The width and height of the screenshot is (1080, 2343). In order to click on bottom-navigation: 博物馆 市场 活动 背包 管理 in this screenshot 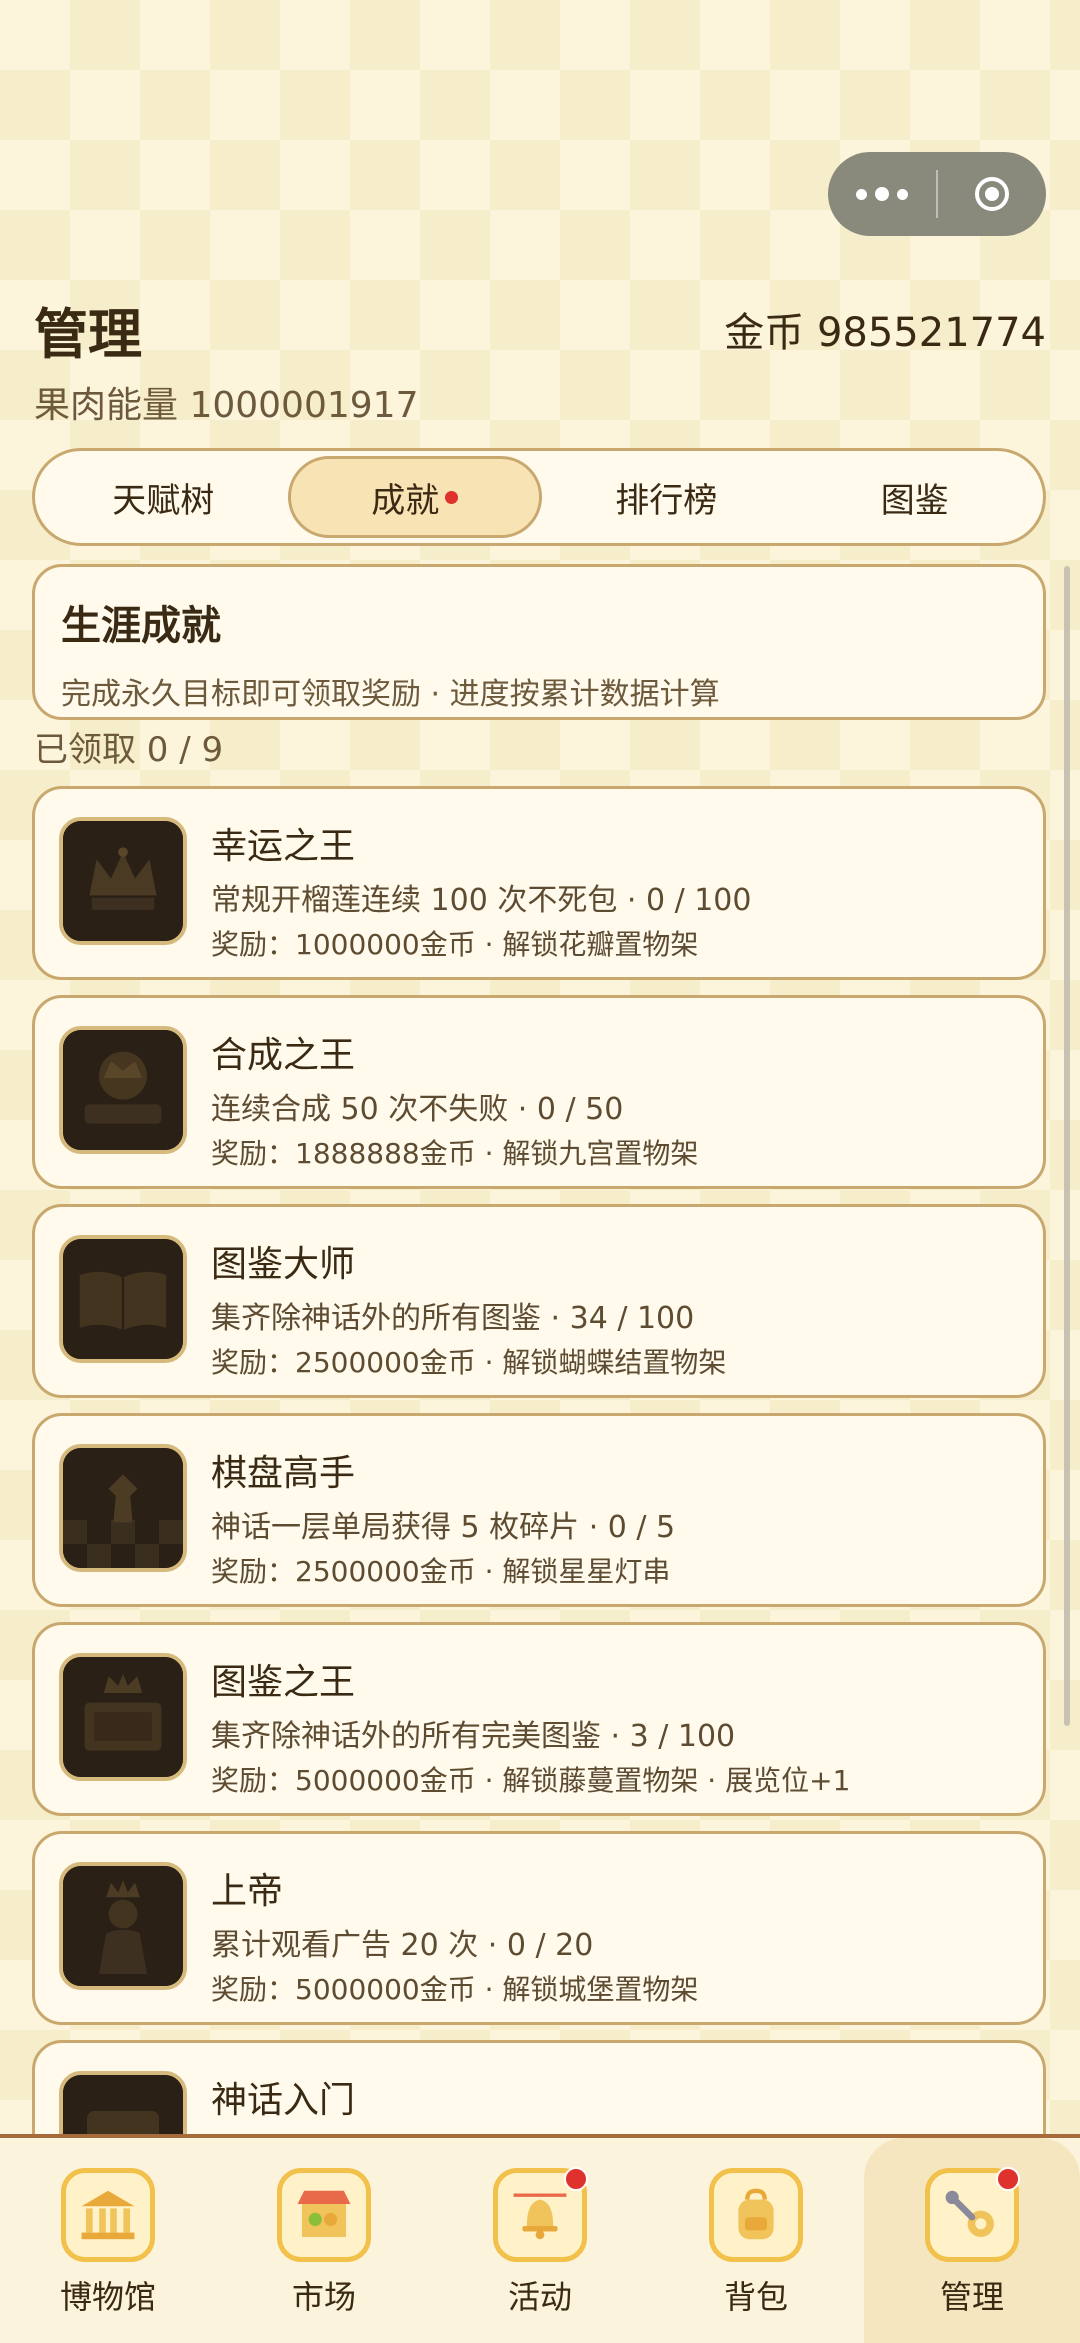, I will do `click(540, 2238)`.